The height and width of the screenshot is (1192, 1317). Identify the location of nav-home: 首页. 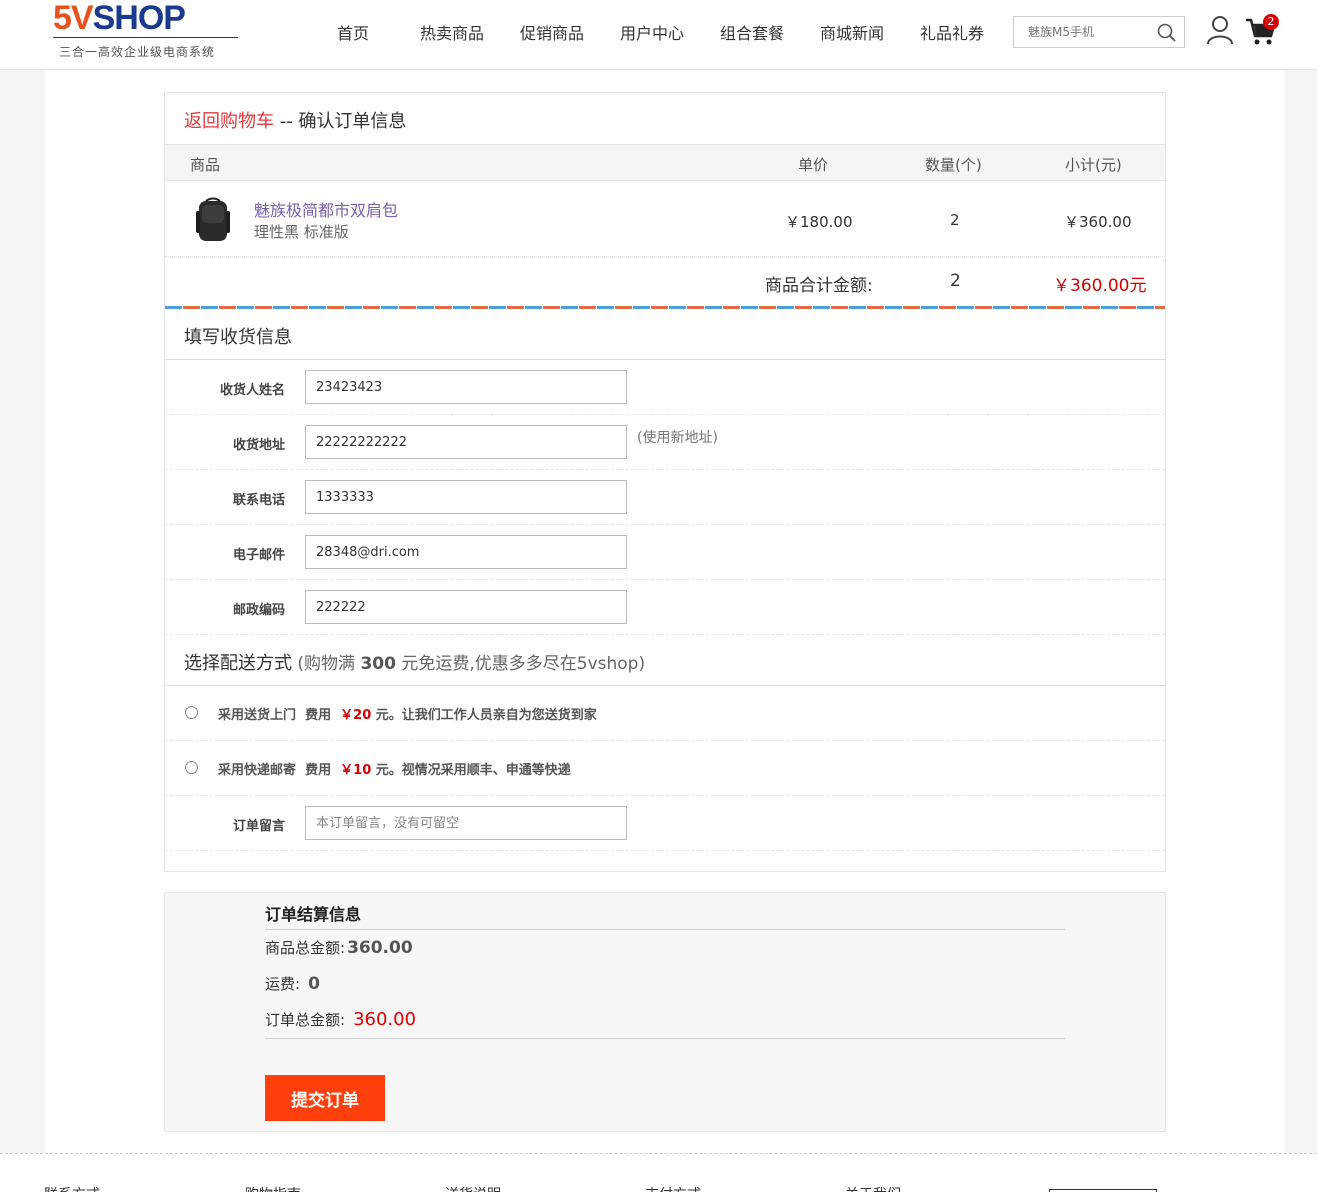
(353, 32).